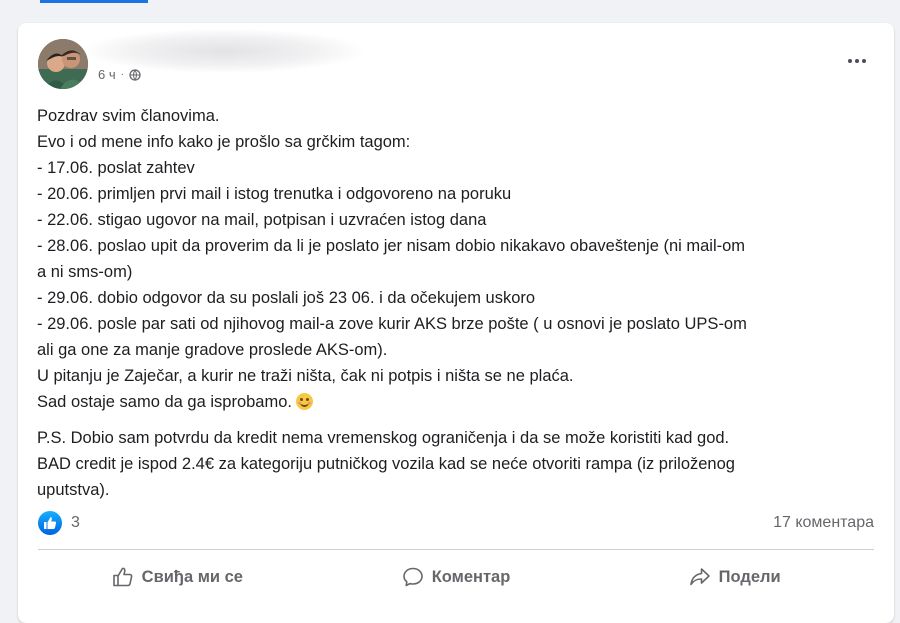 This screenshot has width=900, height=623. Describe the element at coordinates (456, 549) in the screenshot. I see `divider` at that location.